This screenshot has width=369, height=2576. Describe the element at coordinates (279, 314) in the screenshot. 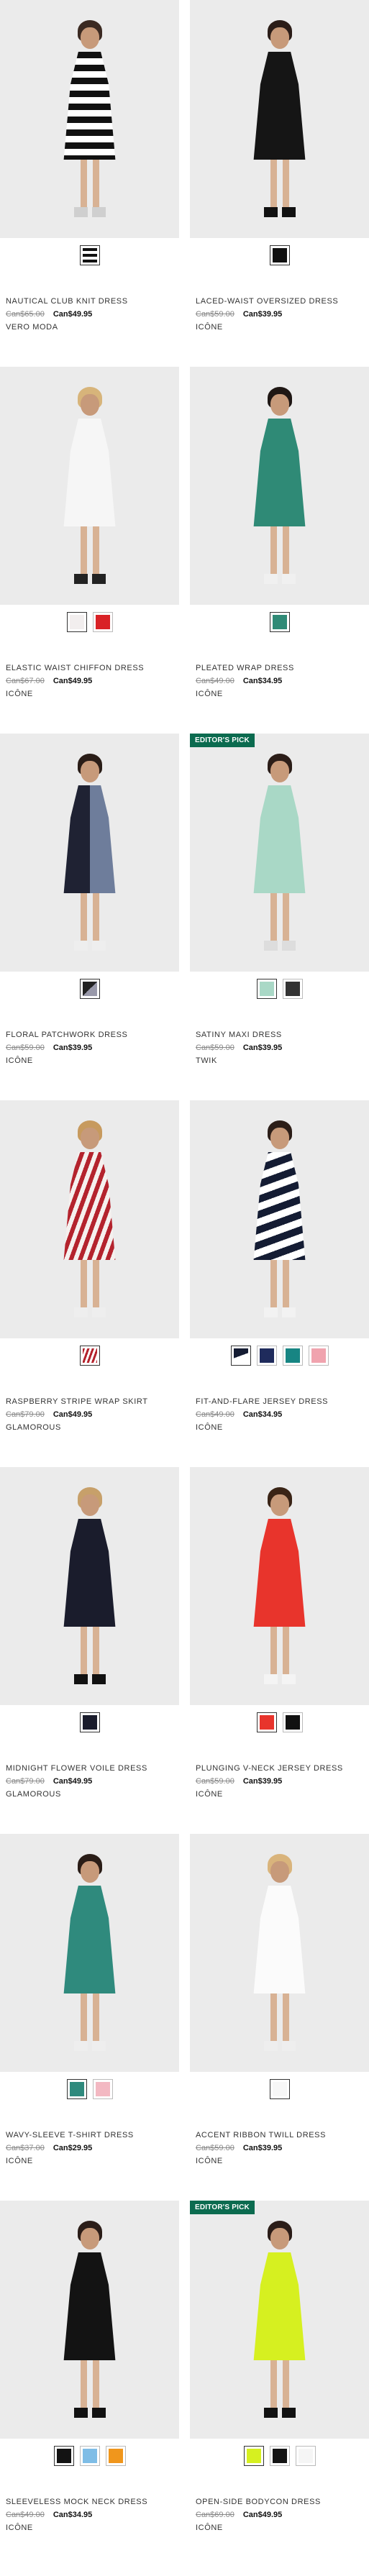

I see `price-row: Can$59.00 Can$39.95` at that location.